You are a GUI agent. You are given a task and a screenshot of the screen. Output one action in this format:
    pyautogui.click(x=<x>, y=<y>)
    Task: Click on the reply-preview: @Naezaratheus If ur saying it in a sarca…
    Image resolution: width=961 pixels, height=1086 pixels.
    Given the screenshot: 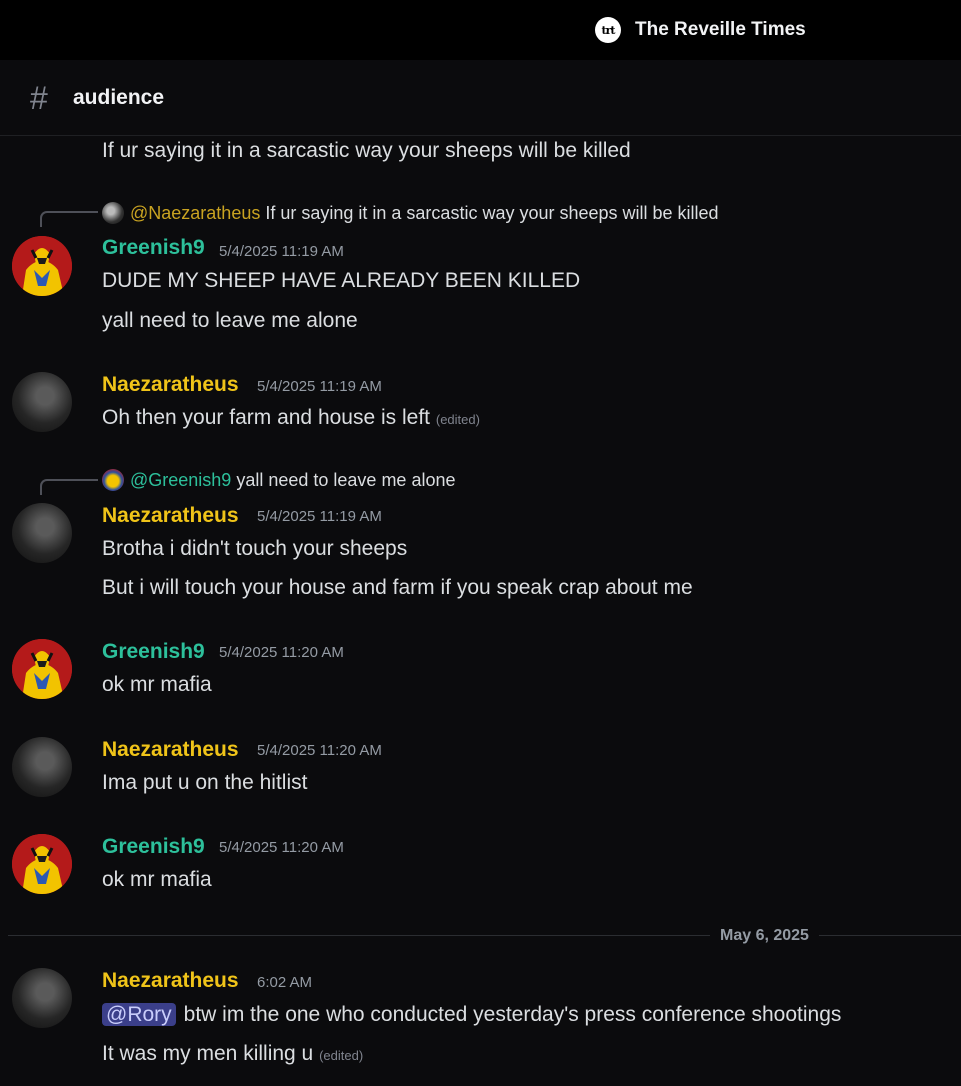 What is the action you would take?
    pyautogui.click(x=410, y=213)
    